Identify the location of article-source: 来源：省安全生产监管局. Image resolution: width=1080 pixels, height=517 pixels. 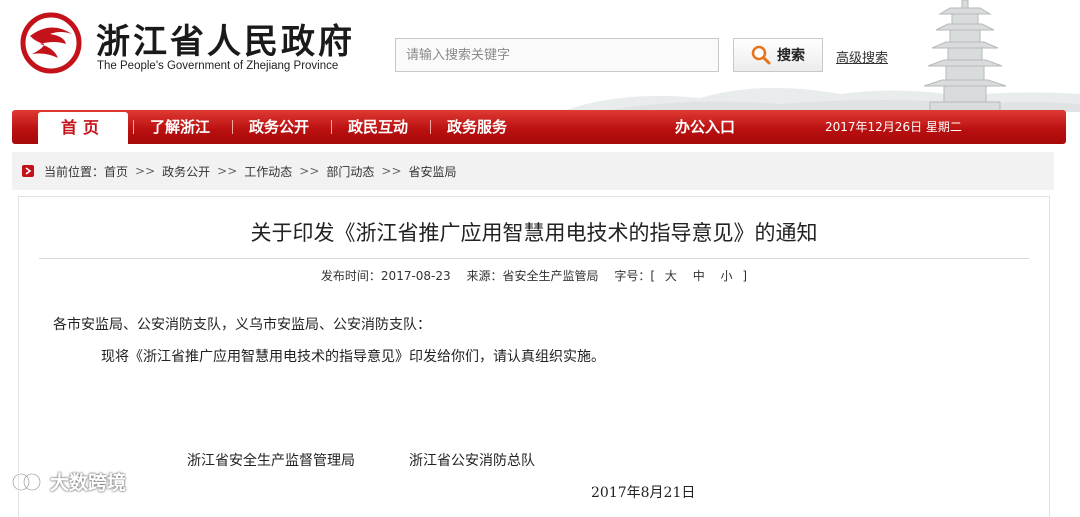
(532, 276).